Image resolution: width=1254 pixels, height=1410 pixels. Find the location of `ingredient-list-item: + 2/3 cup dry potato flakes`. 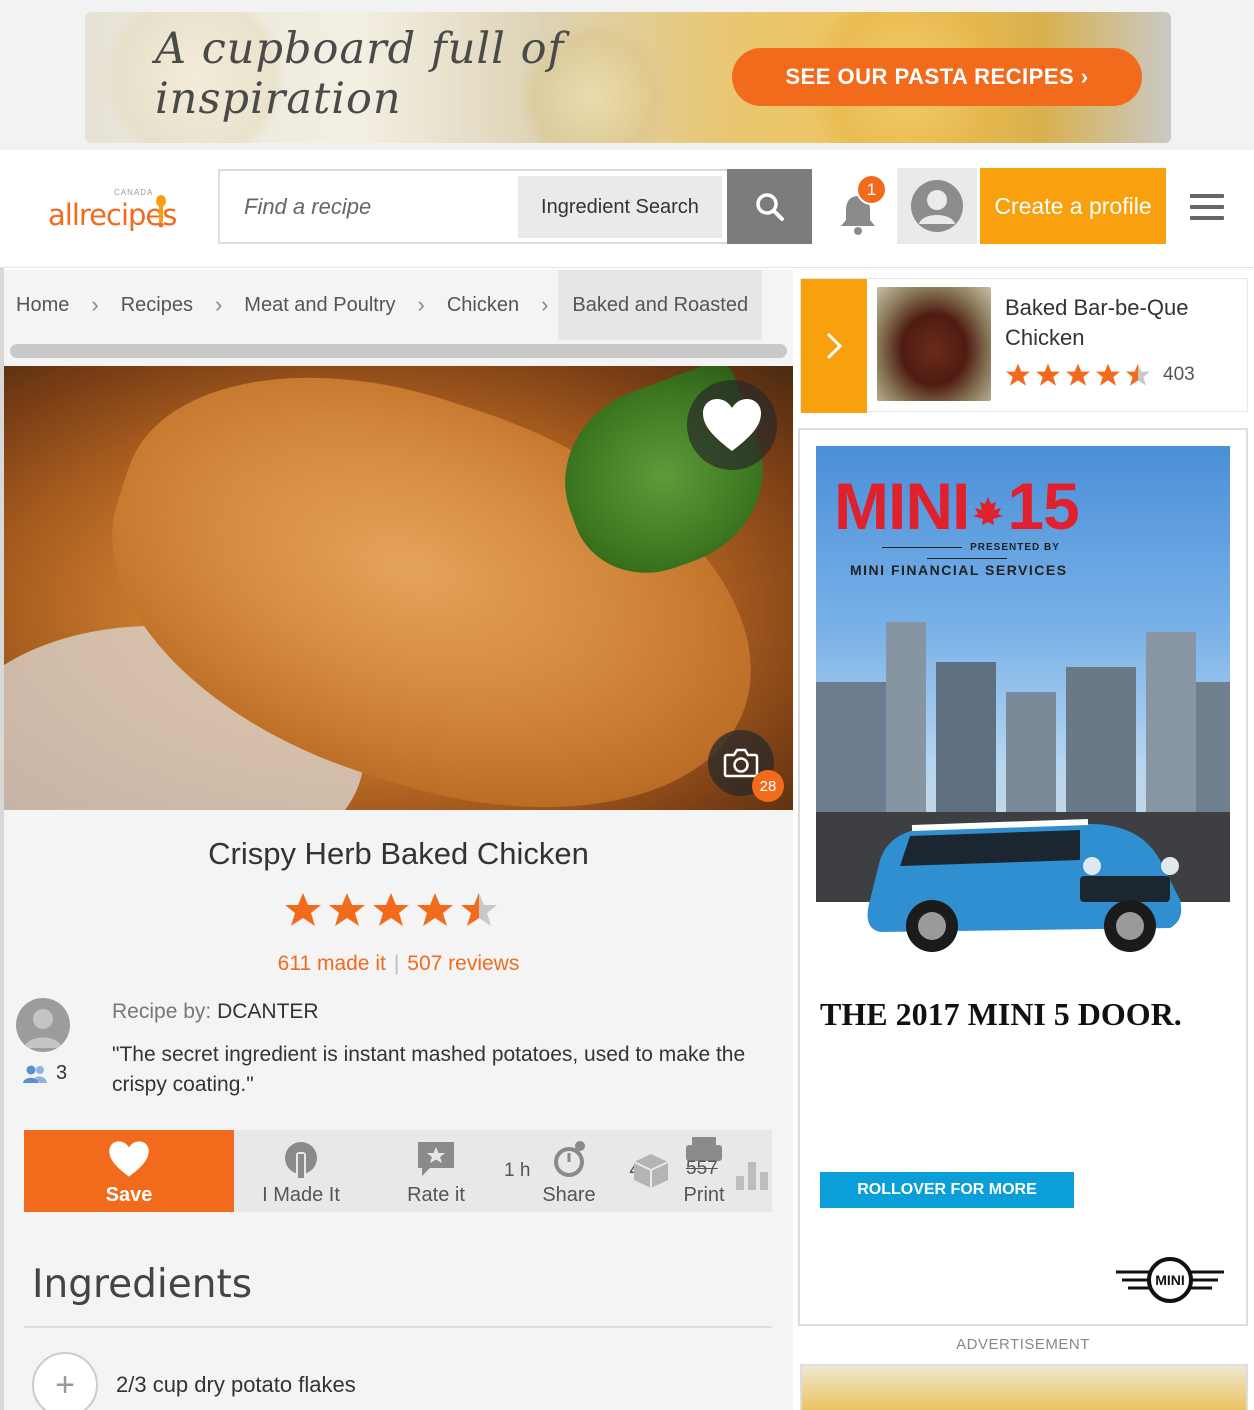

ingredient-list-item: + 2/3 cup dry potato flakes is located at coordinates (194, 1381).